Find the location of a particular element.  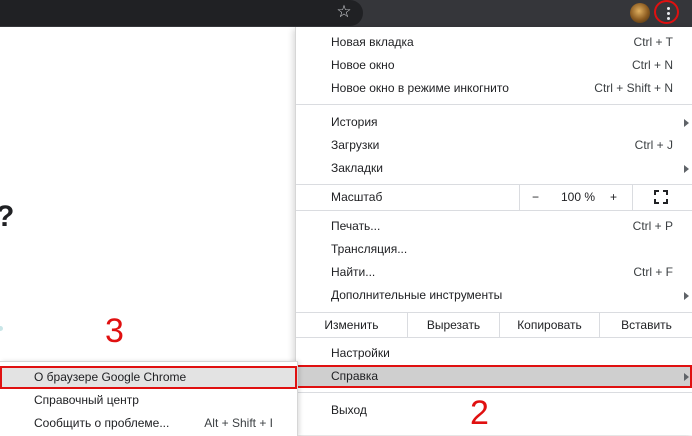

zoom-out-button: − is located at coordinates (535, 197).